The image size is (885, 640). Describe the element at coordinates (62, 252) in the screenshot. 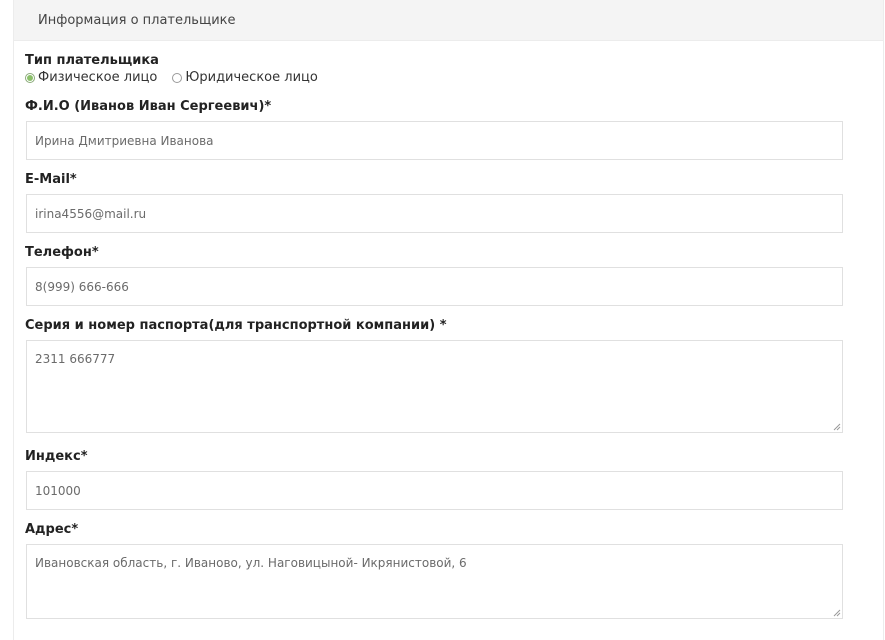

I see `phone-label: Телефон*` at that location.